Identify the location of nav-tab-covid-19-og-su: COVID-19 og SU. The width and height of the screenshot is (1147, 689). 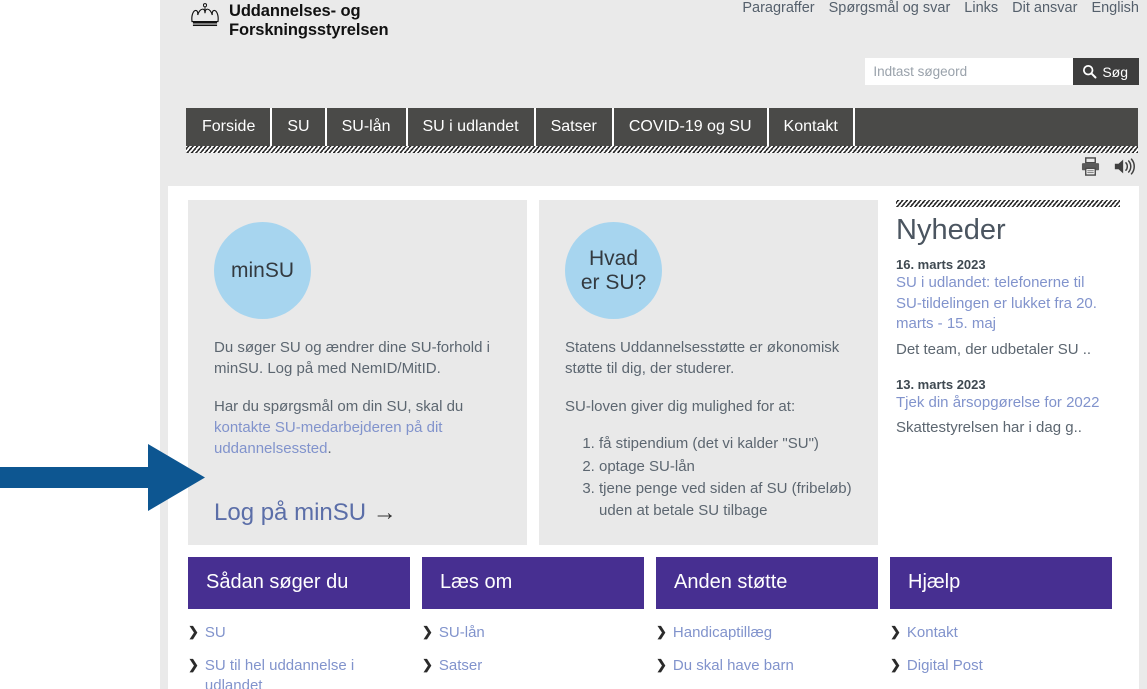
(691, 127).